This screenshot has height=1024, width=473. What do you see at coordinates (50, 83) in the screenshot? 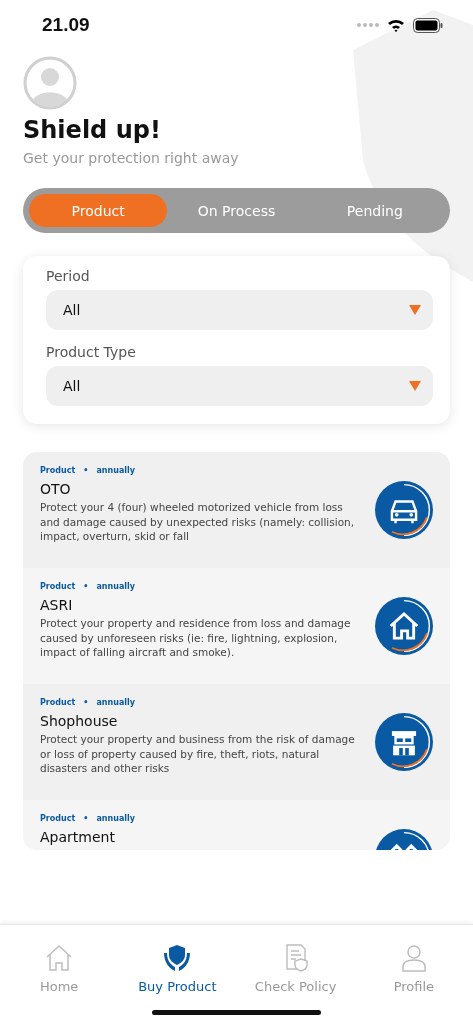
I see `avatar-icon` at bounding box center [50, 83].